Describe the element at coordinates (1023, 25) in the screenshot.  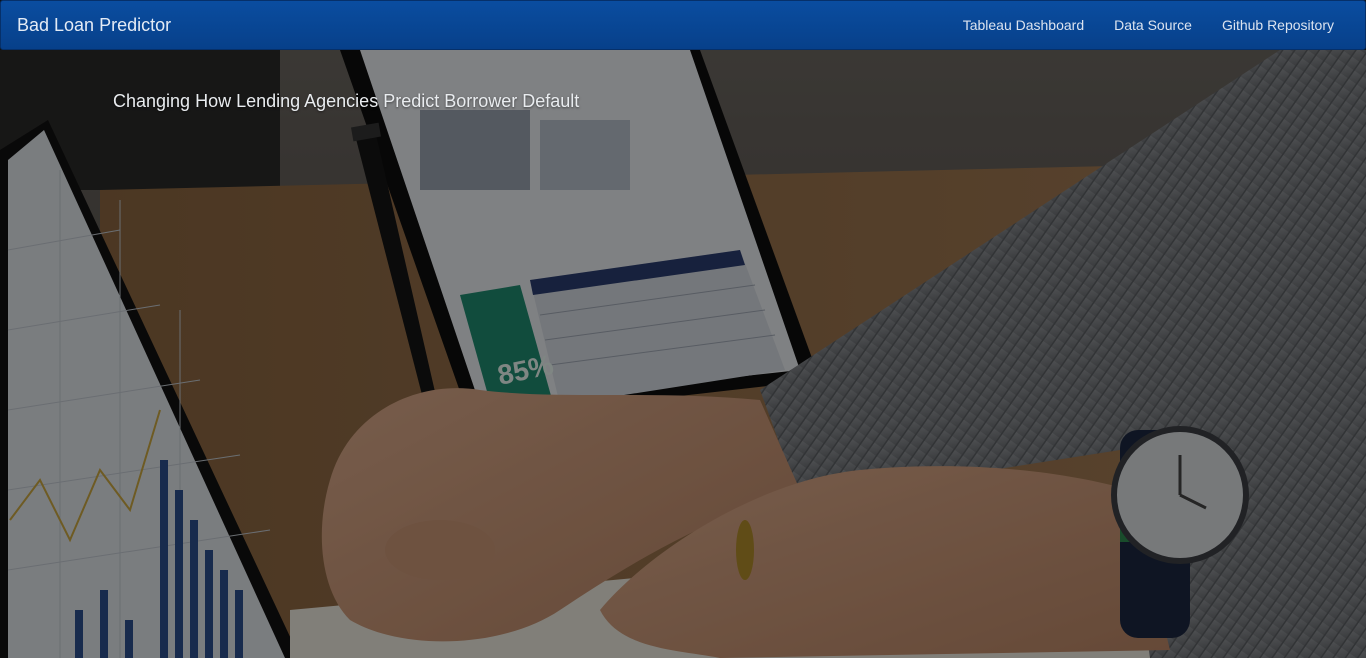
I see `nav-link-tableau-dashboard: Tableau Dashboard` at that location.